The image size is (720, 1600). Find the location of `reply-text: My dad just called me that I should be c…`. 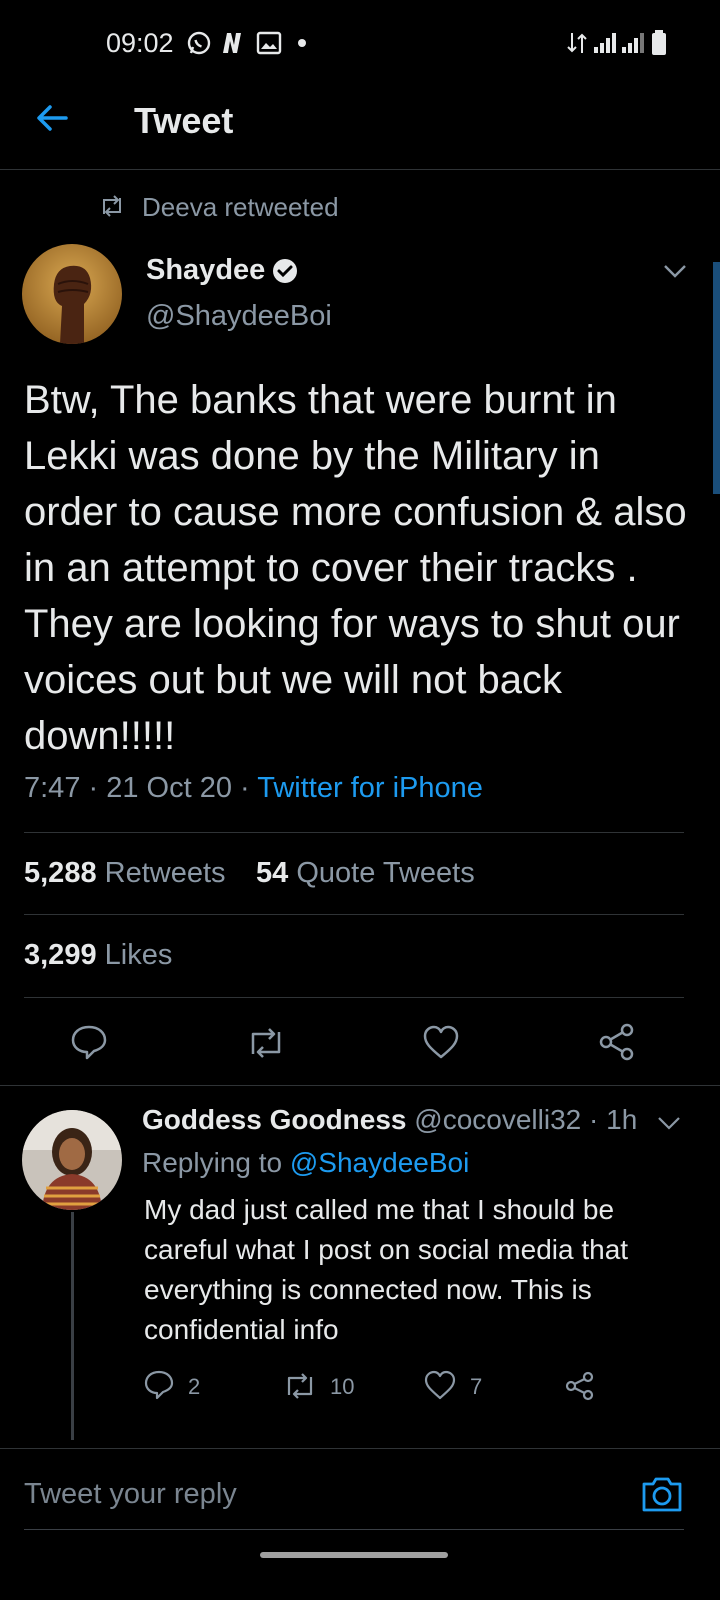

reply-text: My dad just called me that I should be c… is located at coordinates (386, 1269).